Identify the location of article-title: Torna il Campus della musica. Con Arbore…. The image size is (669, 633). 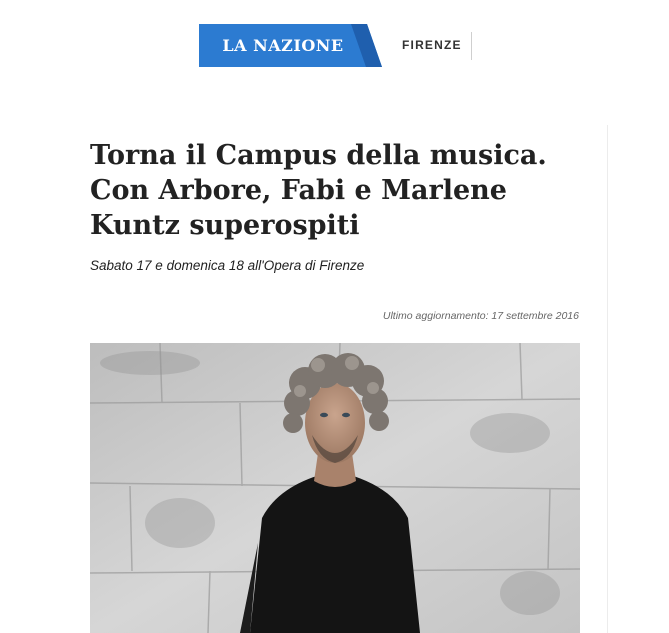
(318, 190).